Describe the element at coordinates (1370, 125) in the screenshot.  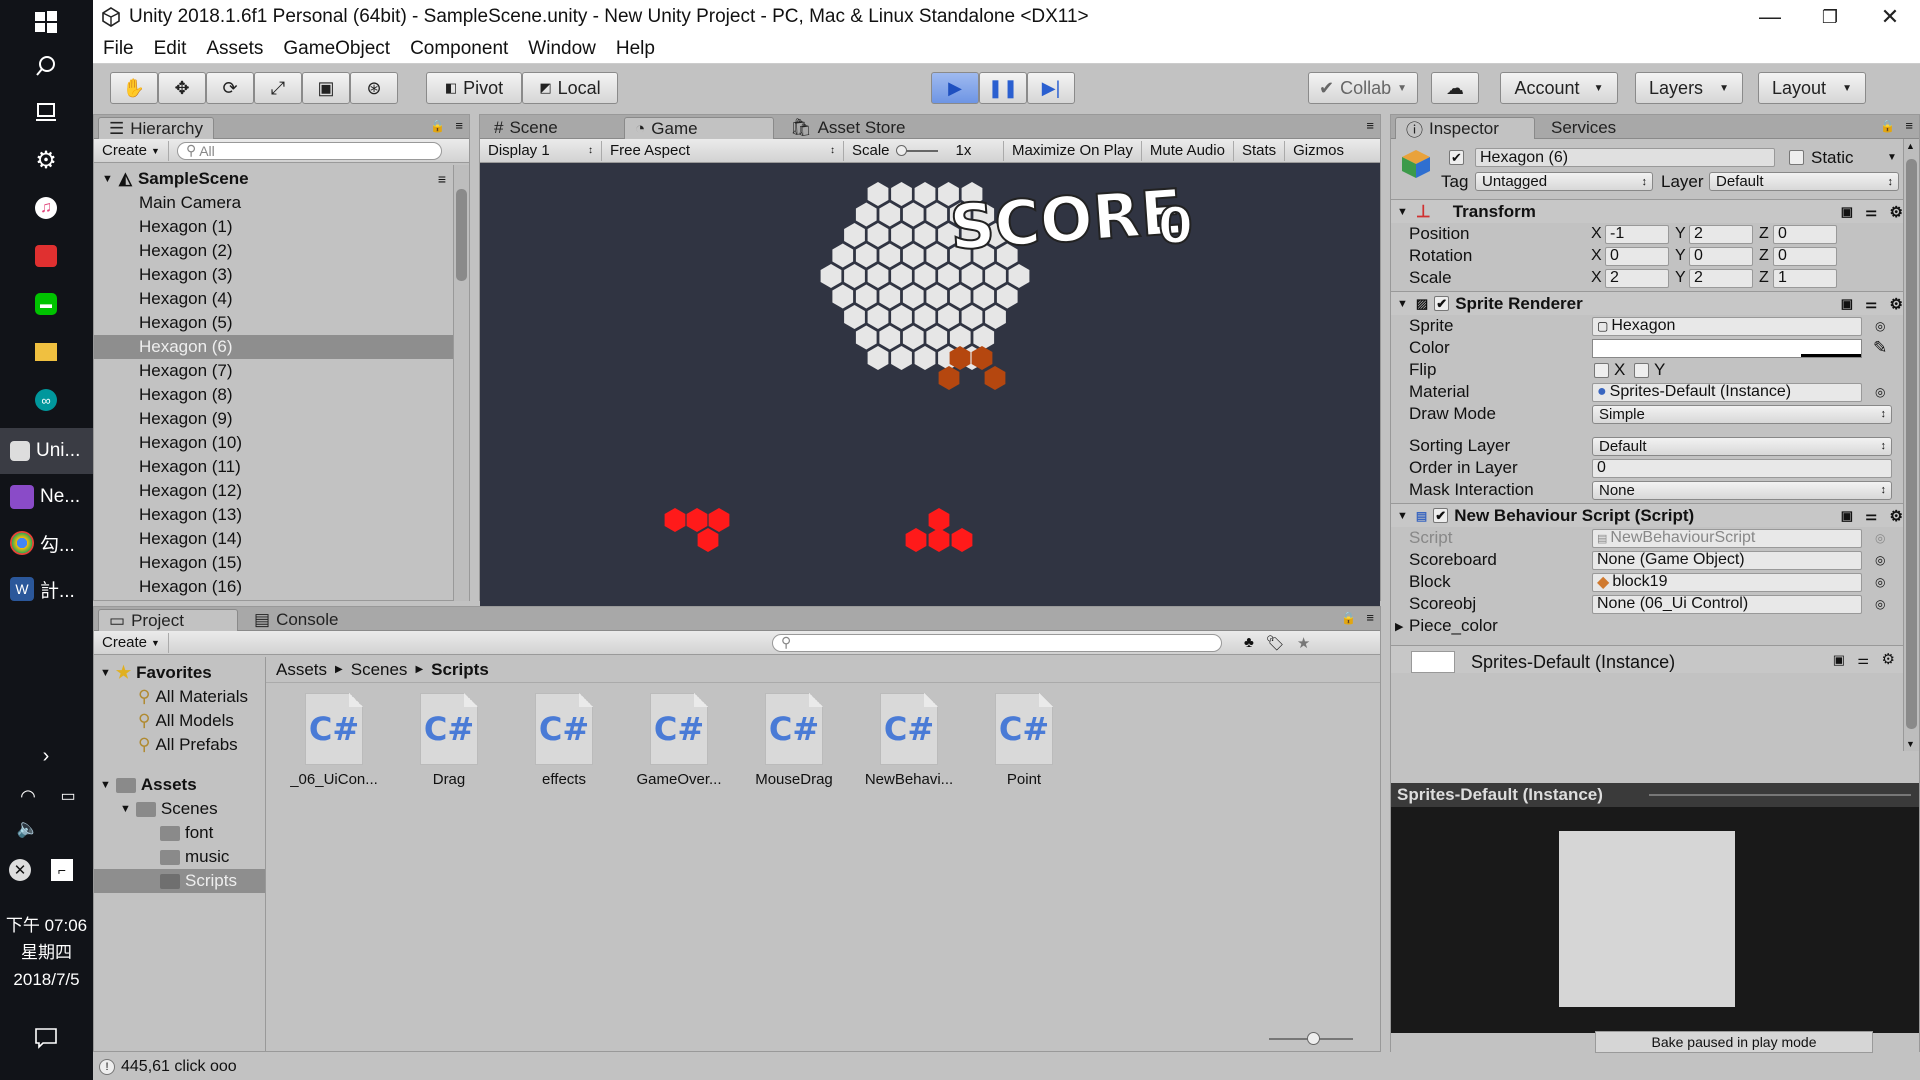
I see `panel-menu-icon: ≡` at that location.